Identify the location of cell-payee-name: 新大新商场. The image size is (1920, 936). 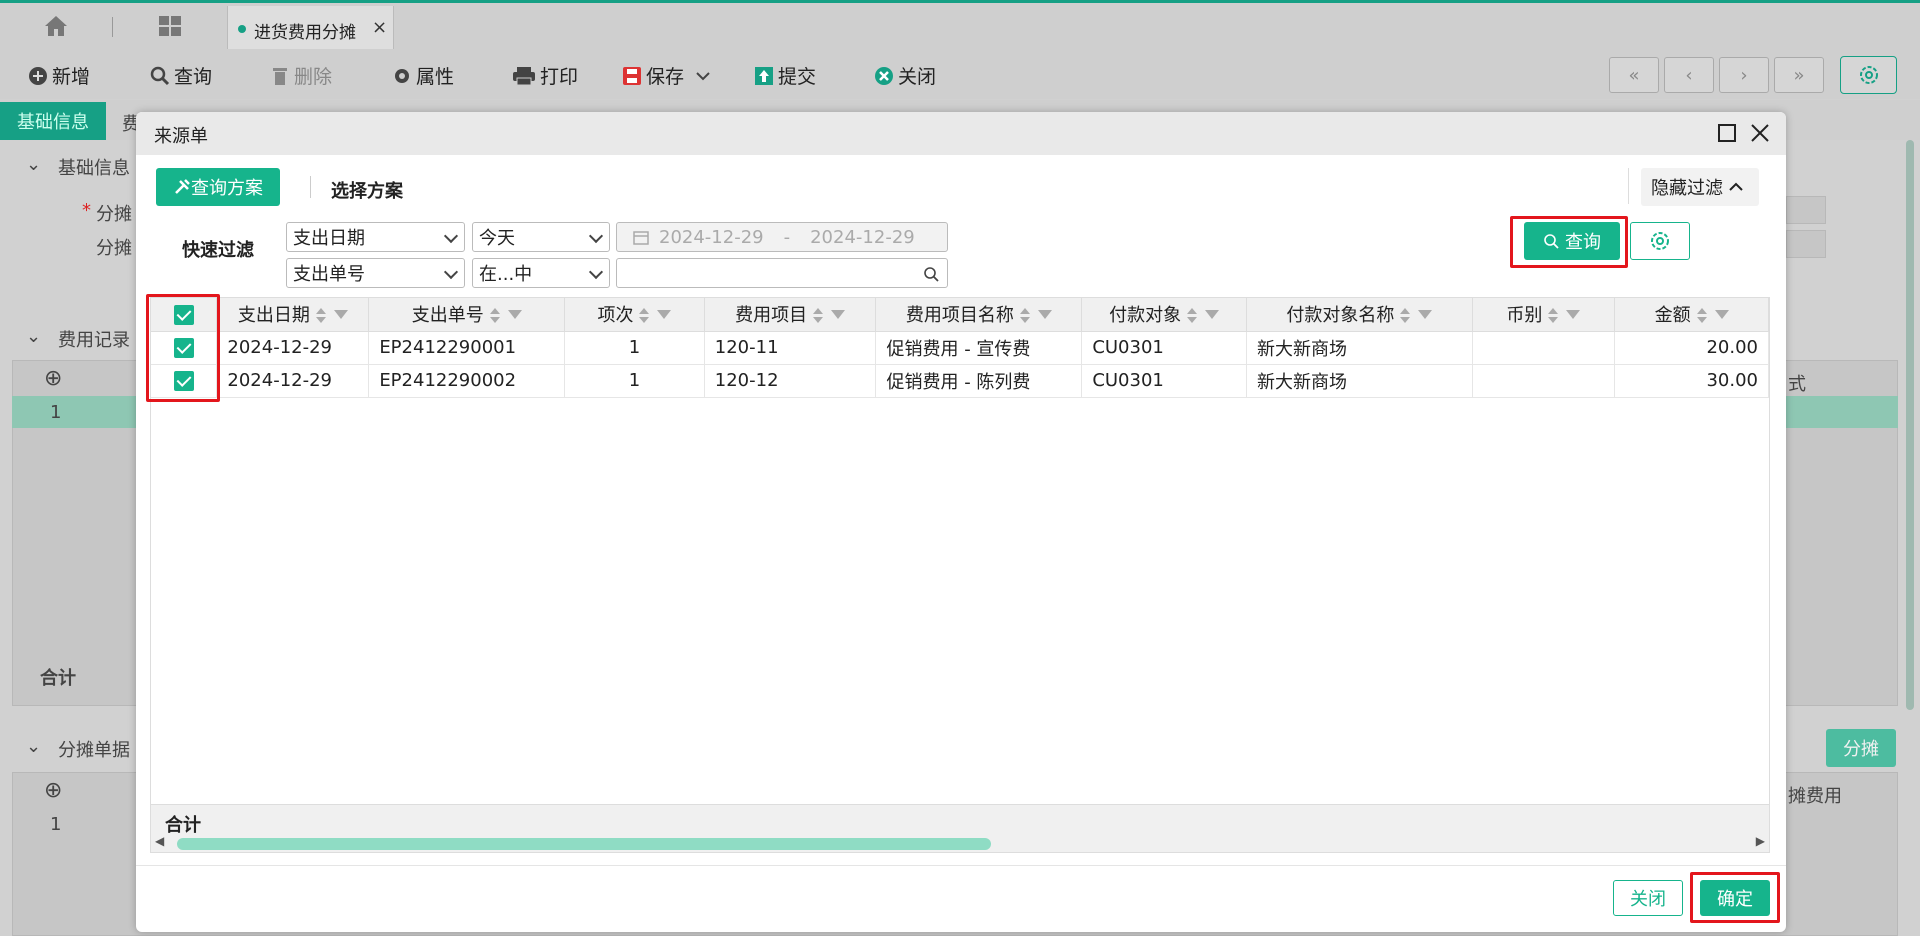
(1359, 348).